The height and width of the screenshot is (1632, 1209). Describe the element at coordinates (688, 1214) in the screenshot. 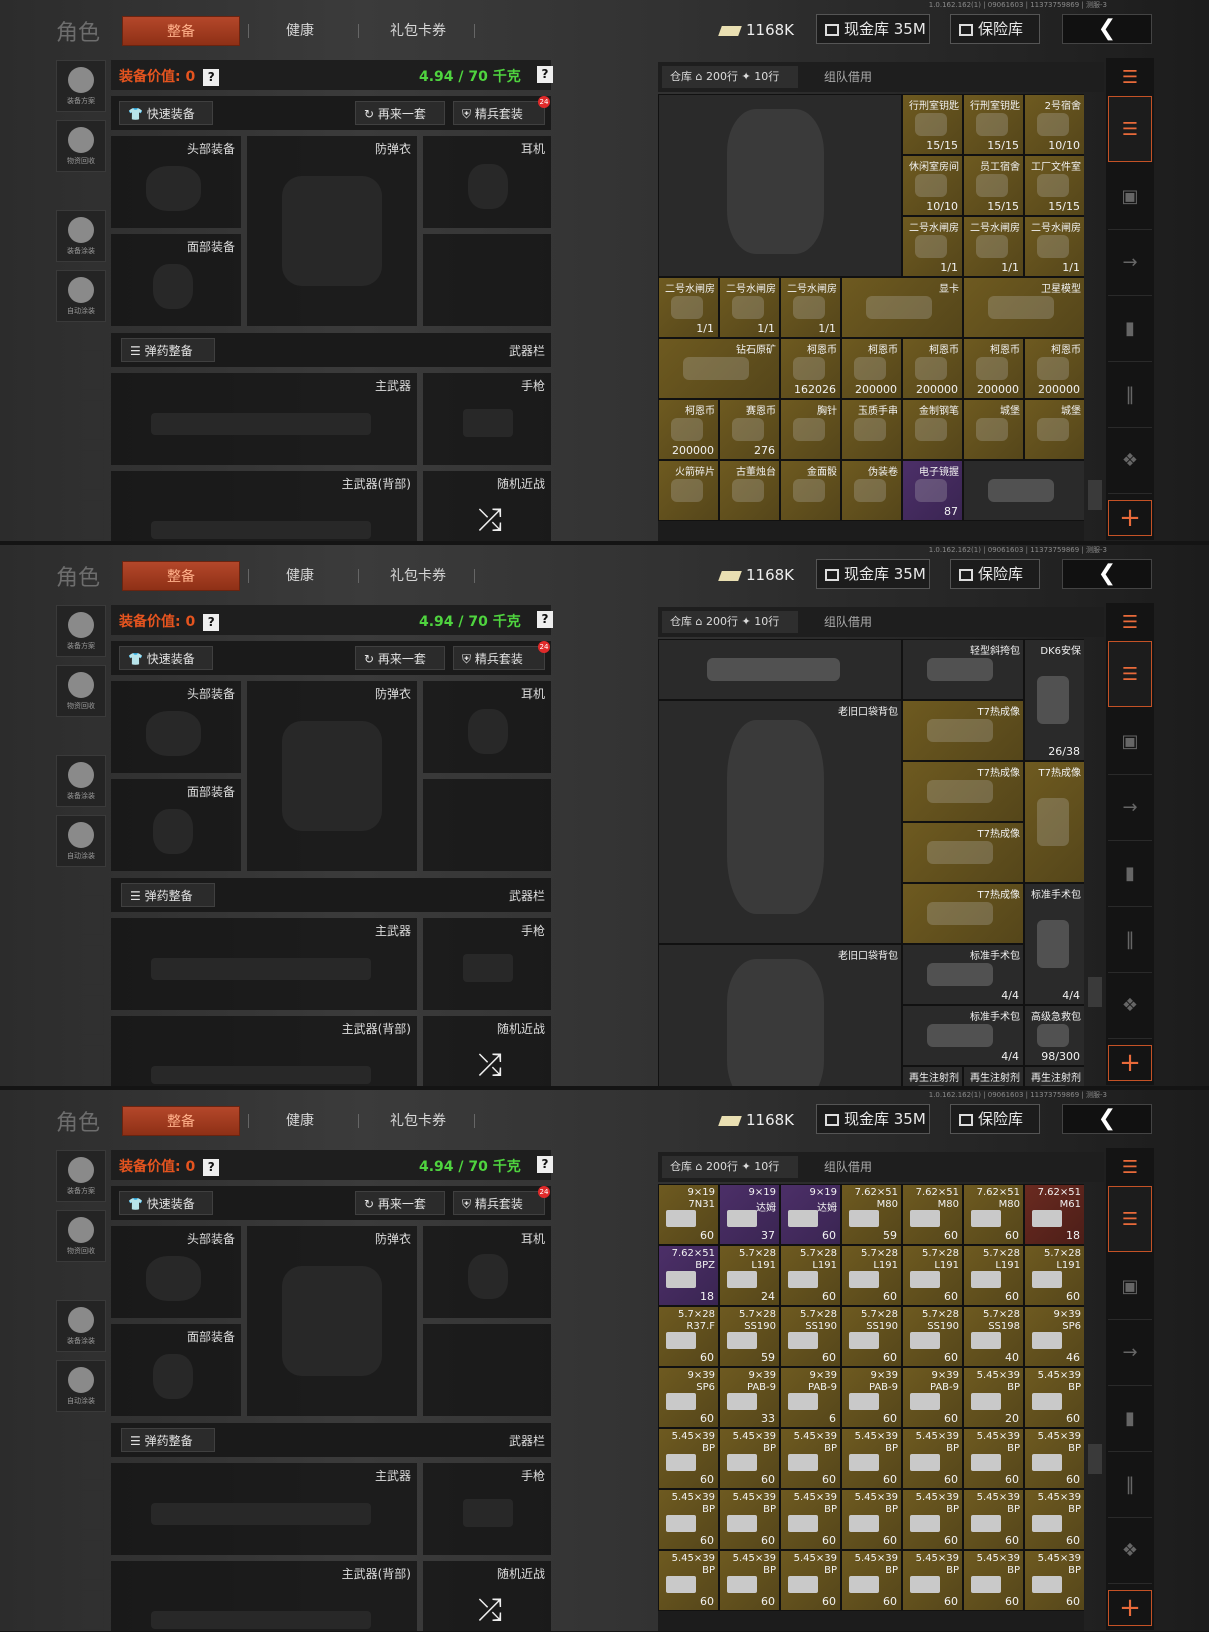

I see `ammo-item: 9×19 7N31 60` at that location.